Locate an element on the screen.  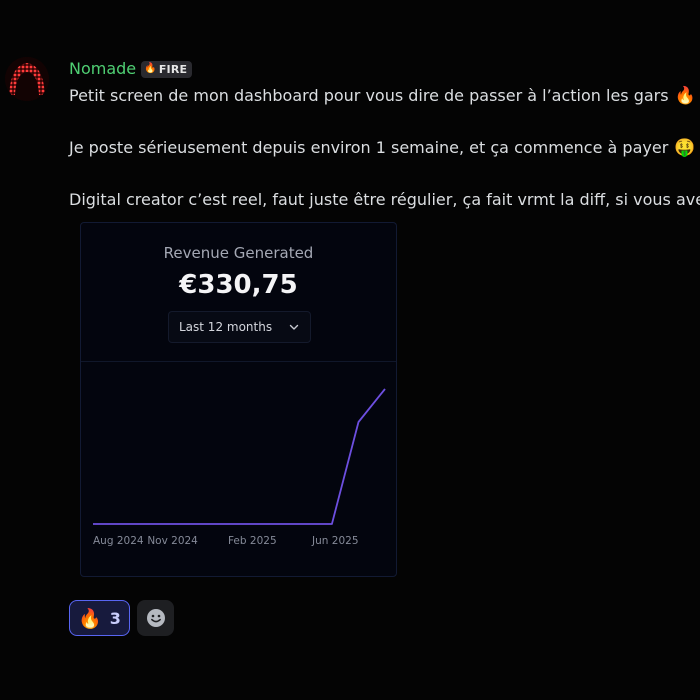
add-reaction-smiley-icon is located at coordinates (155, 618).